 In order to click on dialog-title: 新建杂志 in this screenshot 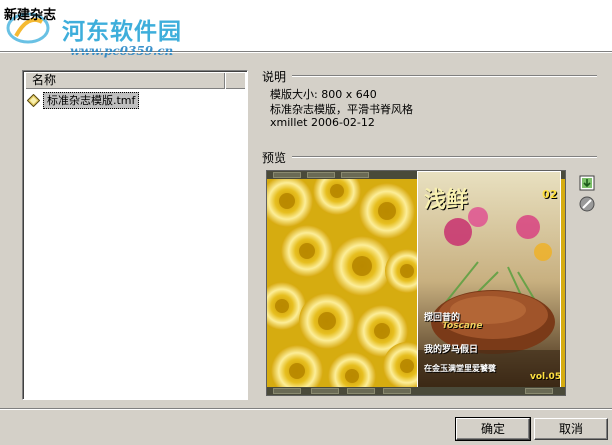, I will do `click(30, 15)`.